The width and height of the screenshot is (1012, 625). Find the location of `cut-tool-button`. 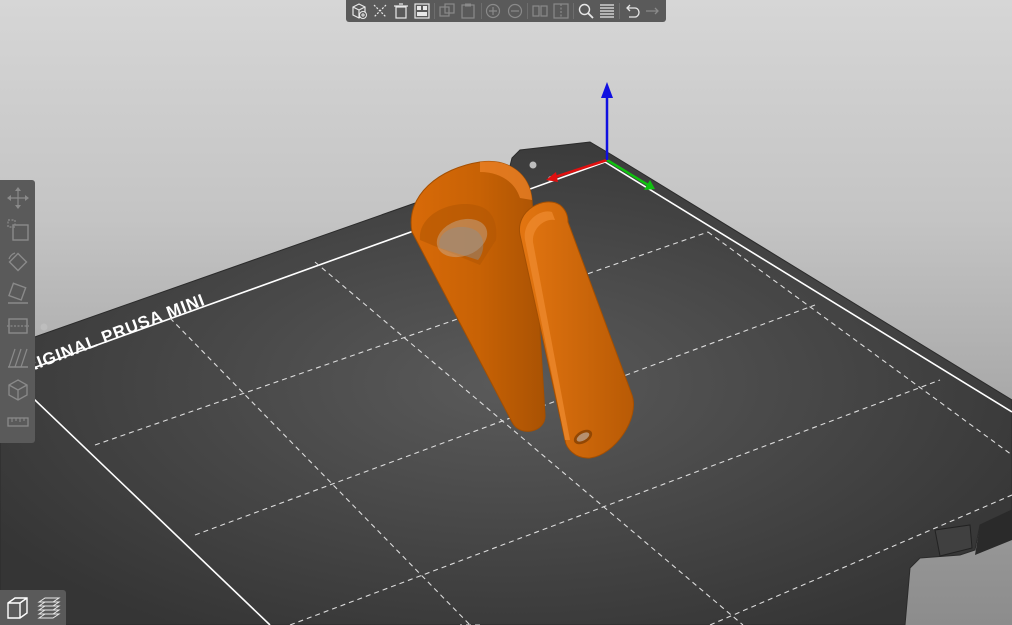

cut-tool-button is located at coordinates (18, 326).